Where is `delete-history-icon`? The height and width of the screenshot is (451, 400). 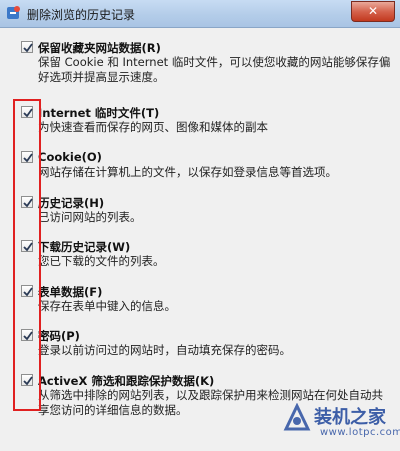
delete-history-icon is located at coordinates (13, 12).